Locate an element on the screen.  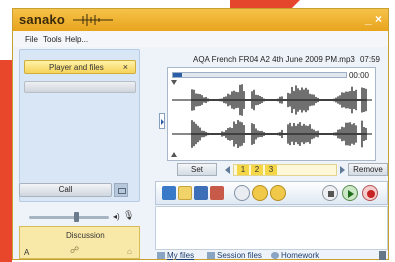
tab-homework: Homework is located at coordinates (295, 255).